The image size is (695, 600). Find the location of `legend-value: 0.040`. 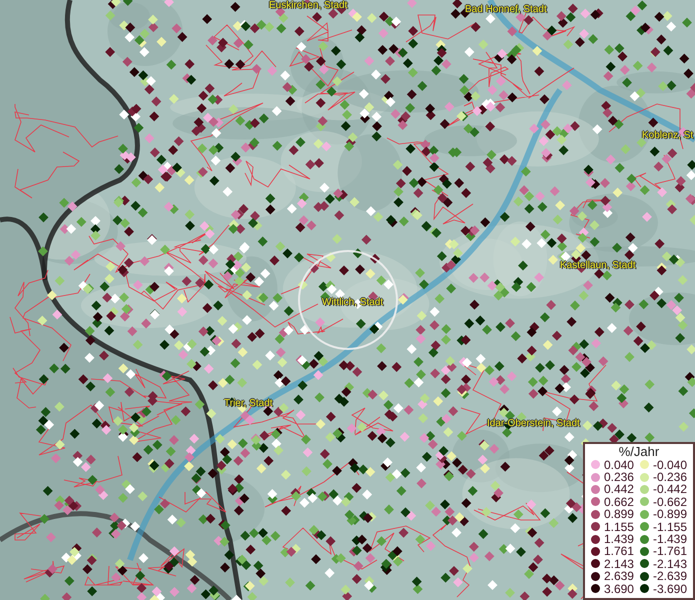

legend-value: 0.040 is located at coordinates (619, 464).